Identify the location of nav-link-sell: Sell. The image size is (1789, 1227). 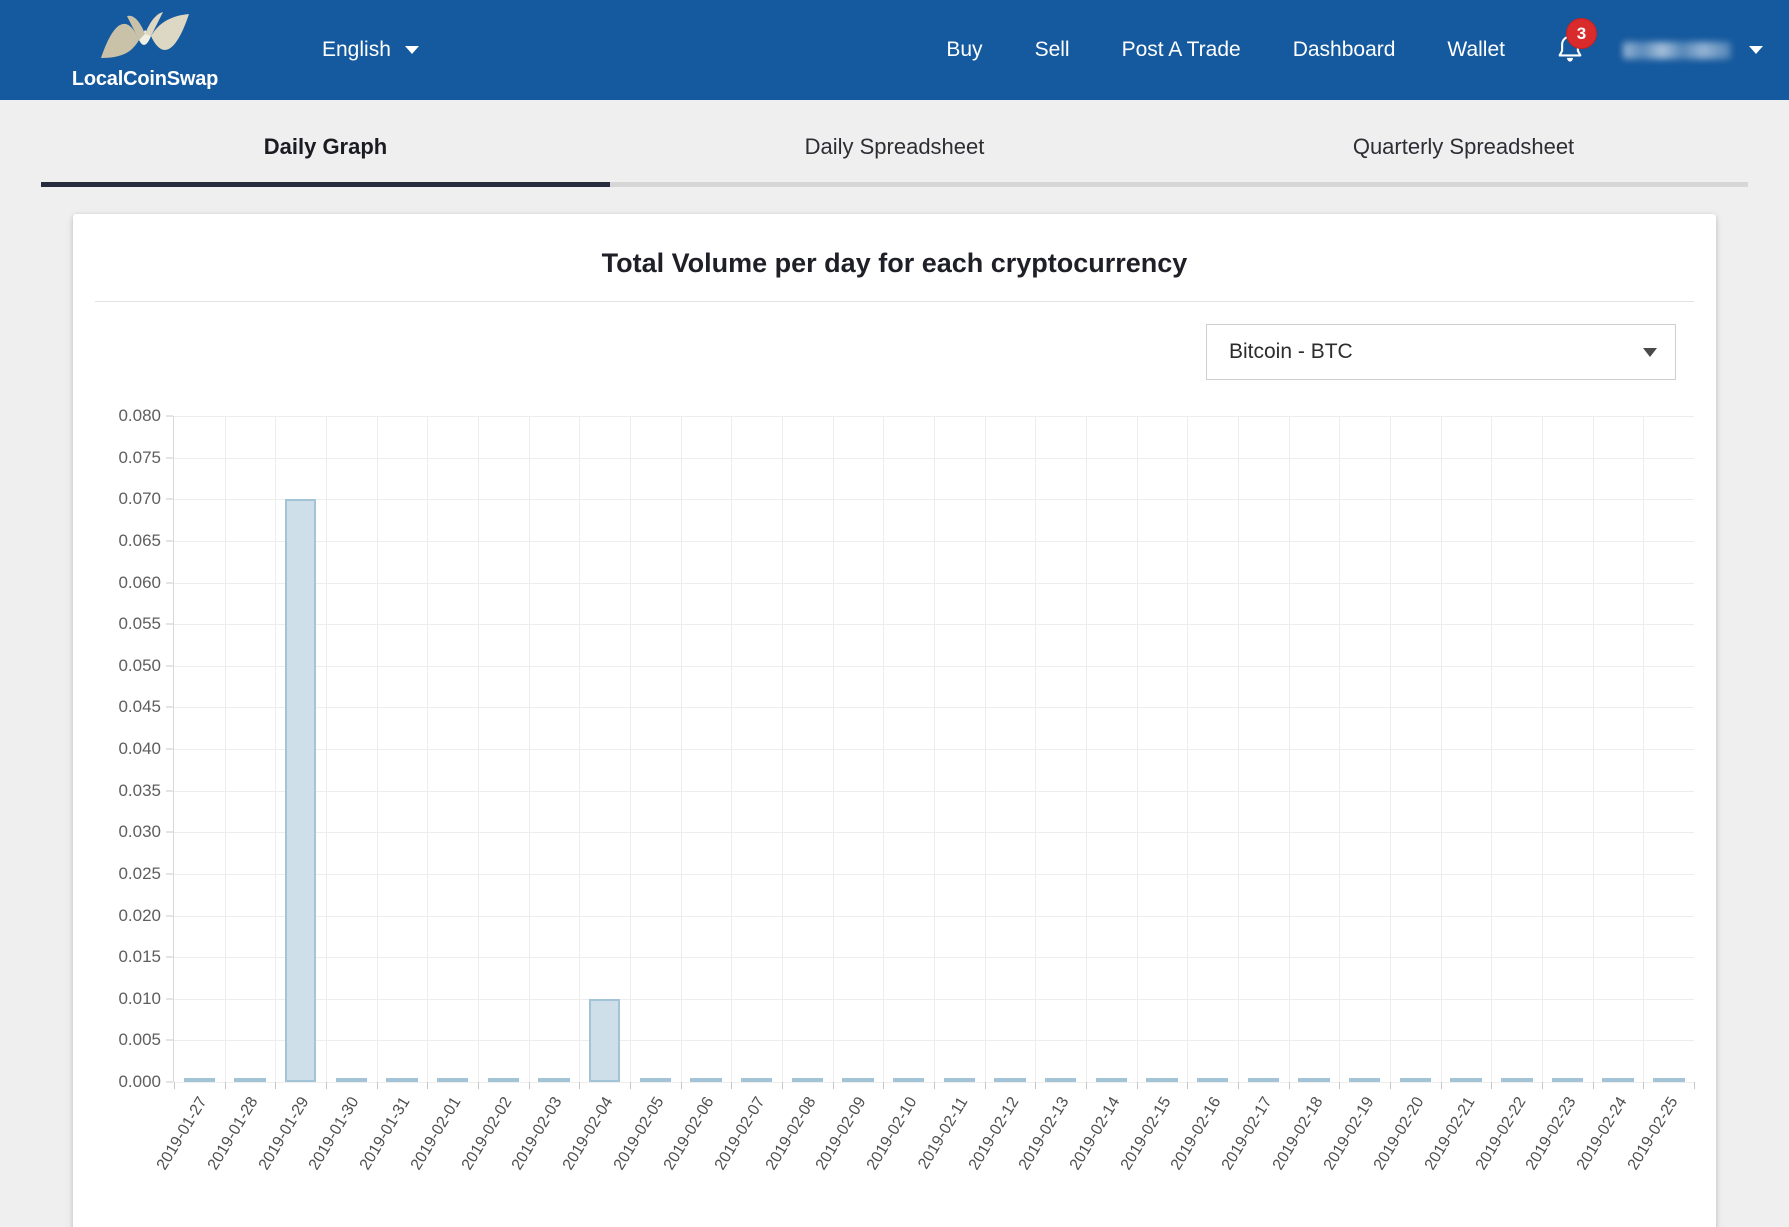
(1052, 50).